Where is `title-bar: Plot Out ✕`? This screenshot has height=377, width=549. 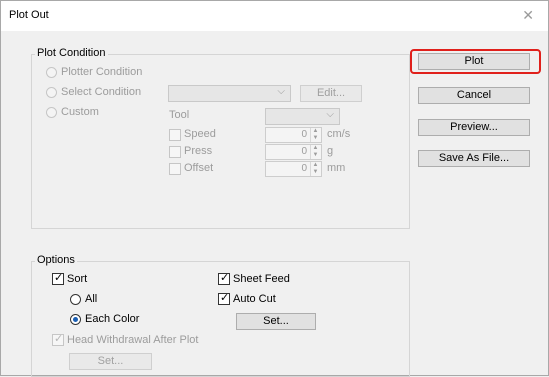
title-bar: Plot Out ✕ is located at coordinates (274, 16).